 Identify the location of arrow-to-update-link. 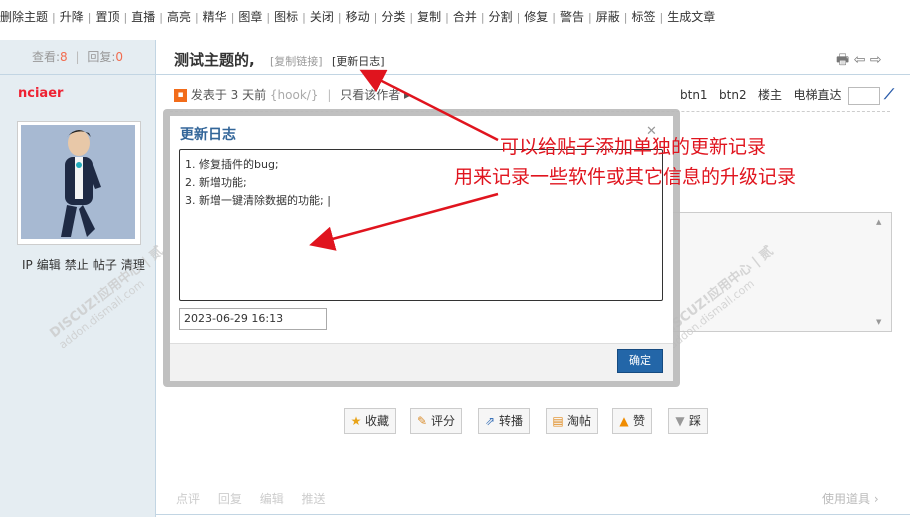
(429, 105).